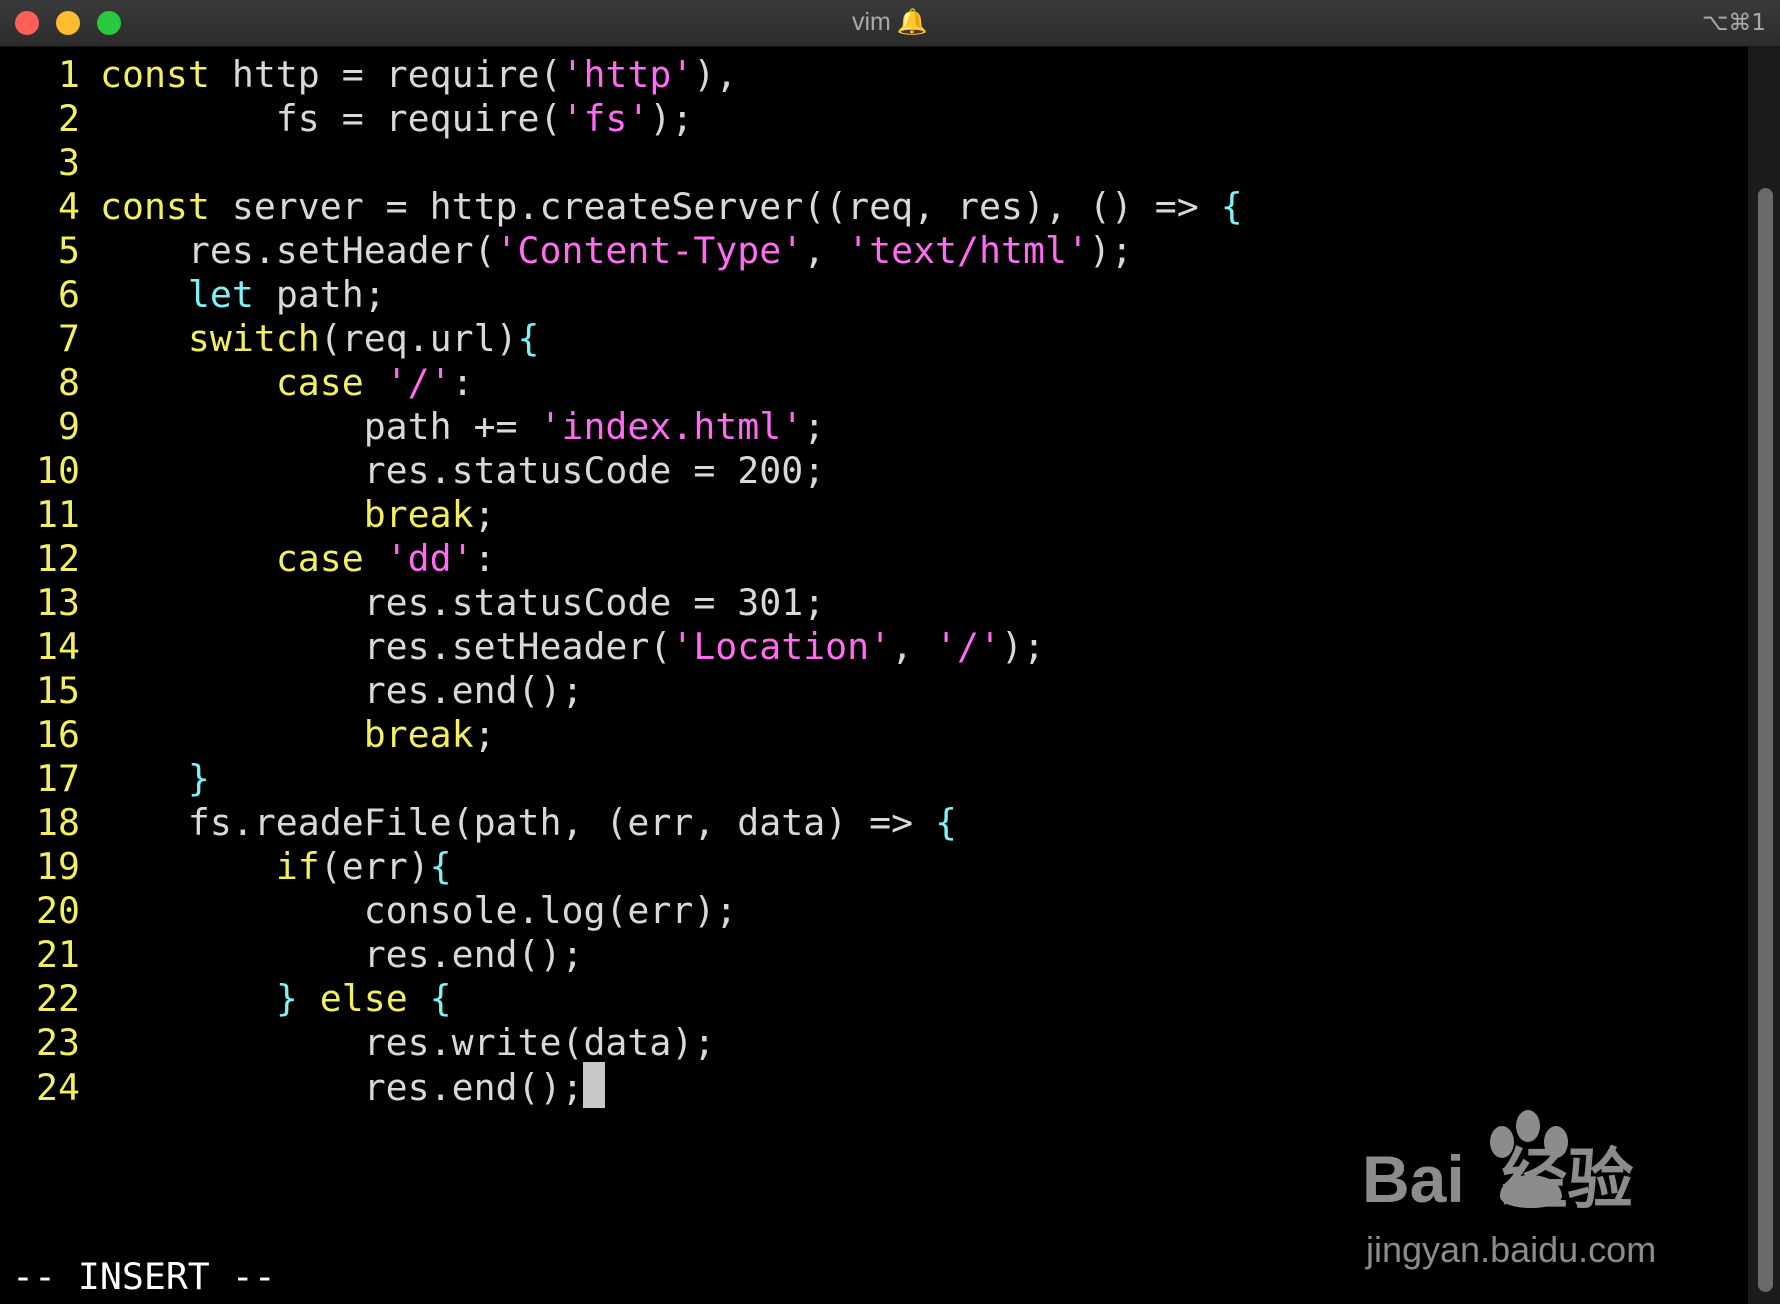 The width and height of the screenshot is (1780, 1304). What do you see at coordinates (484, 514) in the screenshot?
I see `code-token: ;` at bounding box center [484, 514].